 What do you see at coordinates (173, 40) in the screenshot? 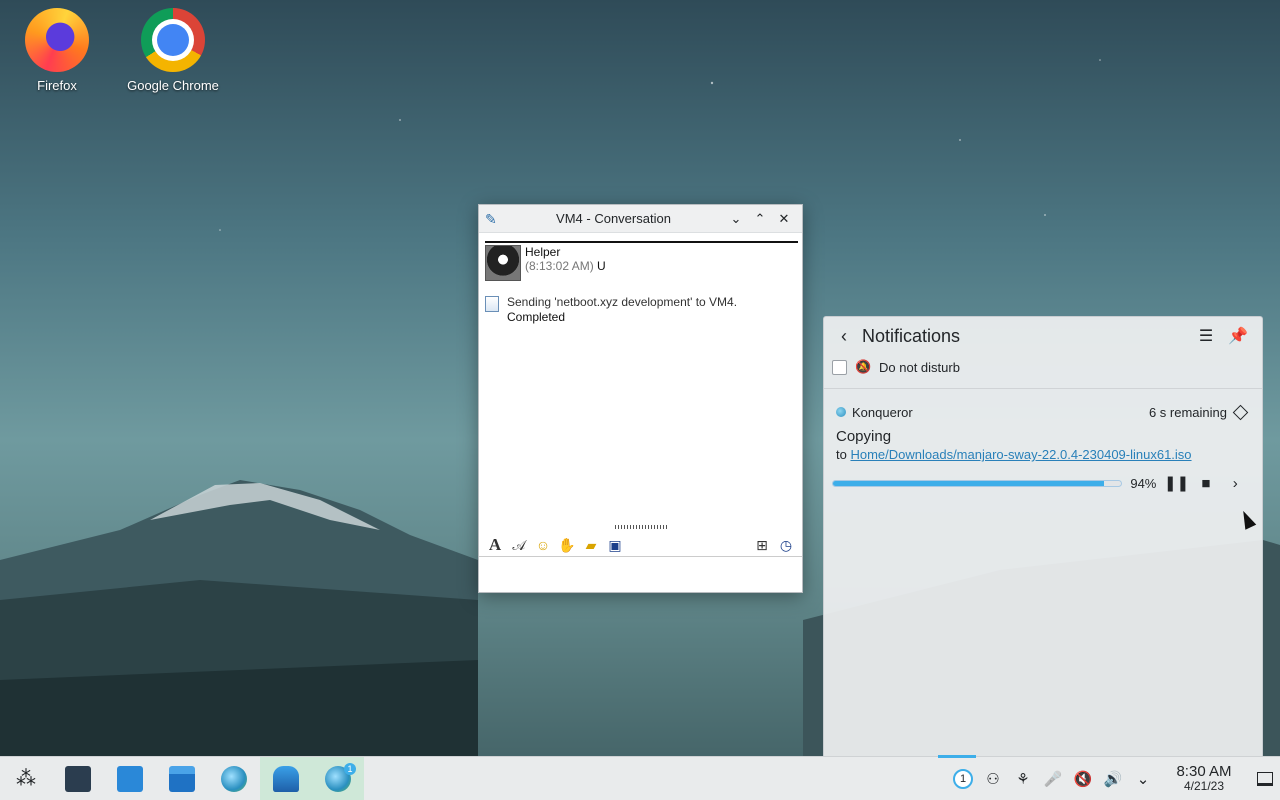
I see `chrome-icon` at bounding box center [173, 40].